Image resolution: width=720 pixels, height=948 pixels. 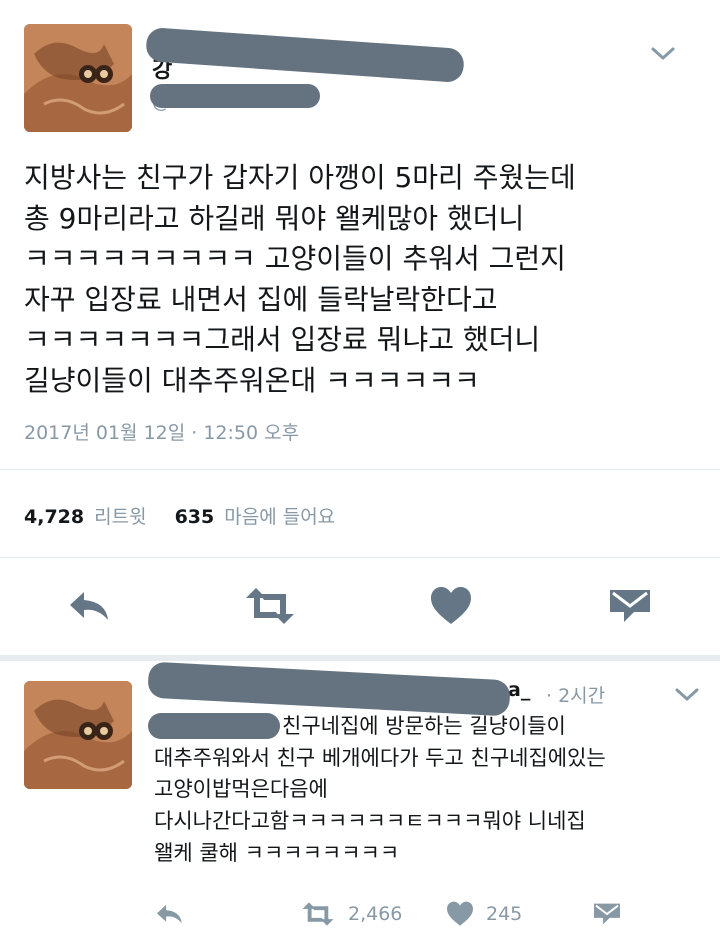 What do you see at coordinates (370, 821) in the screenshot?
I see `reply-text-line: 다시나간다고함ㅋㅋㅋㅋㅋㅋㅌㅋㅋㅋ뭐야 니네집` at bounding box center [370, 821].